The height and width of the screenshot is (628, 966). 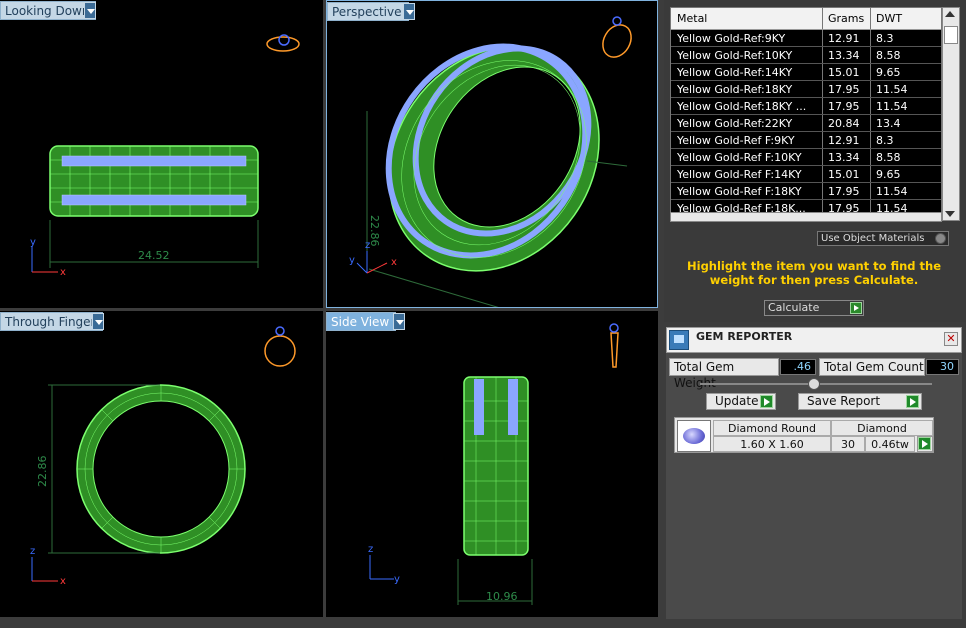 What do you see at coordinates (848, 444) in the screenshot?
I see `gem-count: 30` at bounding box center [848, 444].